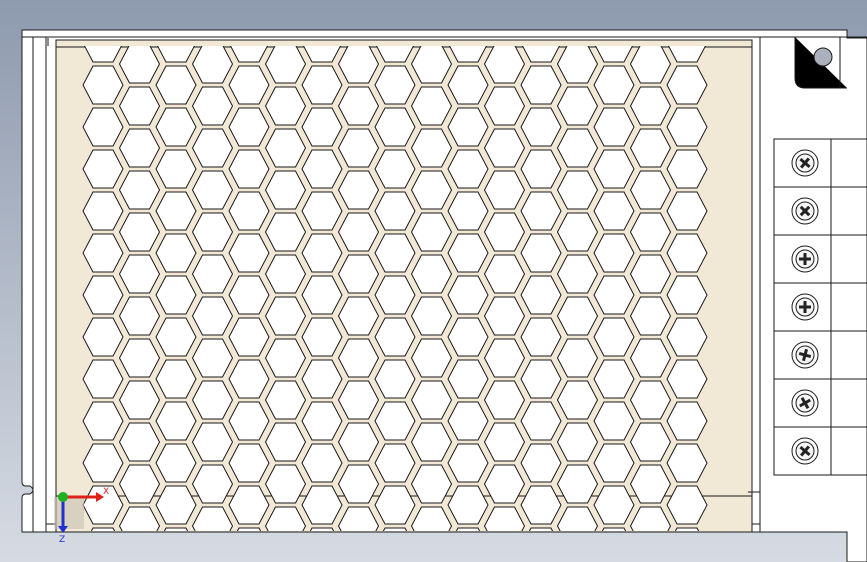 The width and height of the screenshot is (867, 562). I want to click on mount-hole-icon, so click(823, 57).